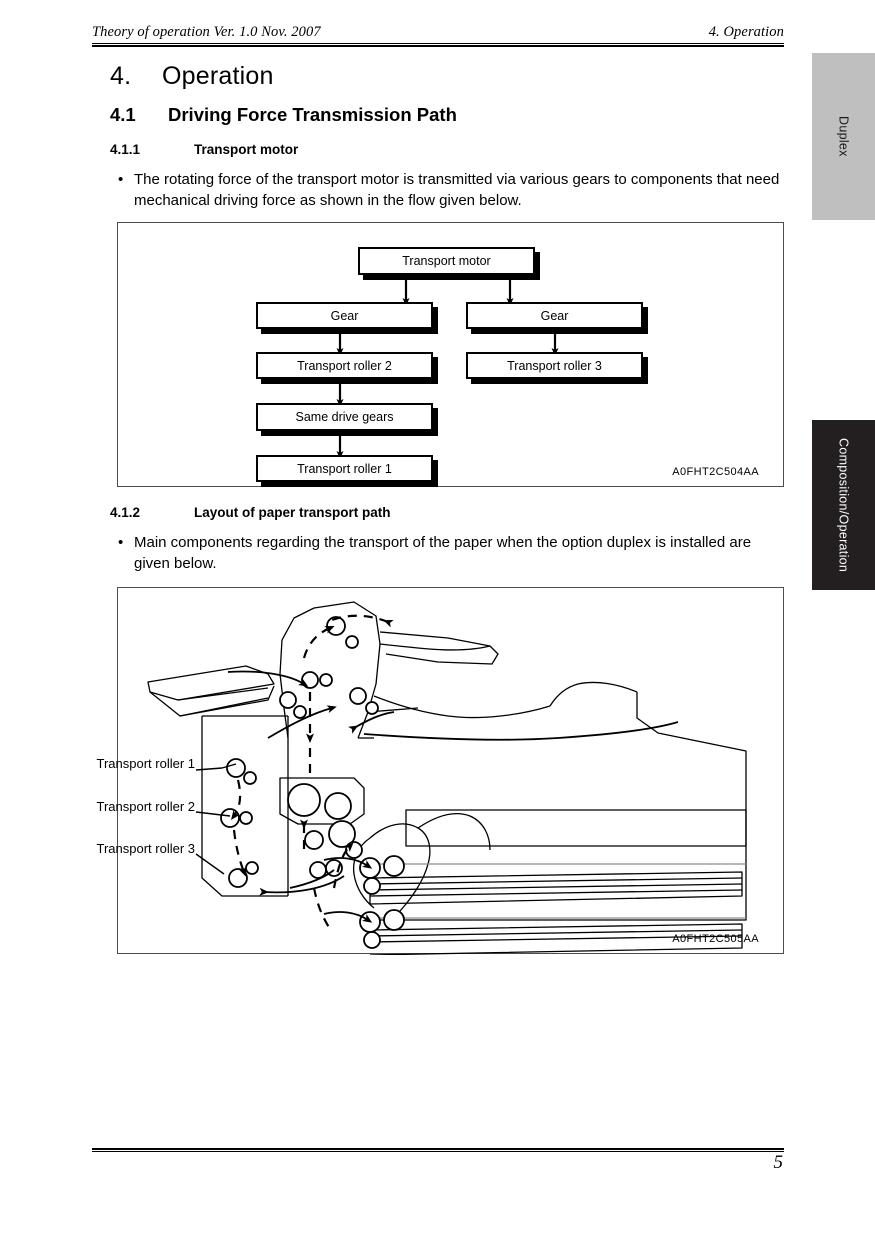 This screenshot has width=875, height=1240. Describe the element at coordinates (292, 512) in the screenshot. I see `section-title-4-1-2: Layout of paper transport path` at that location.